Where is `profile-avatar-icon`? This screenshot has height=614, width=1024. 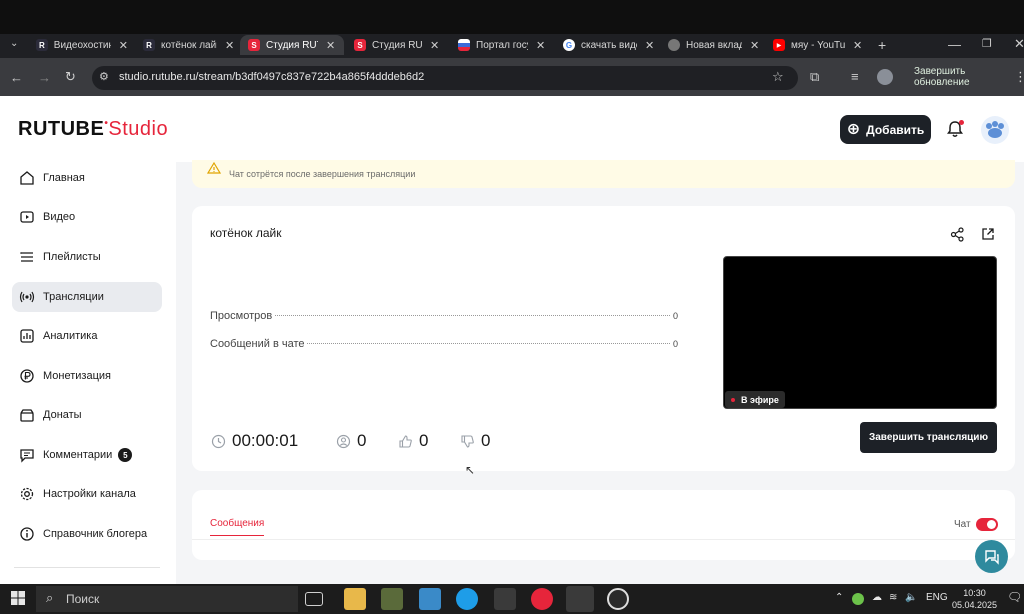
profile-avatar-icon is located at coordinates (885, 77).